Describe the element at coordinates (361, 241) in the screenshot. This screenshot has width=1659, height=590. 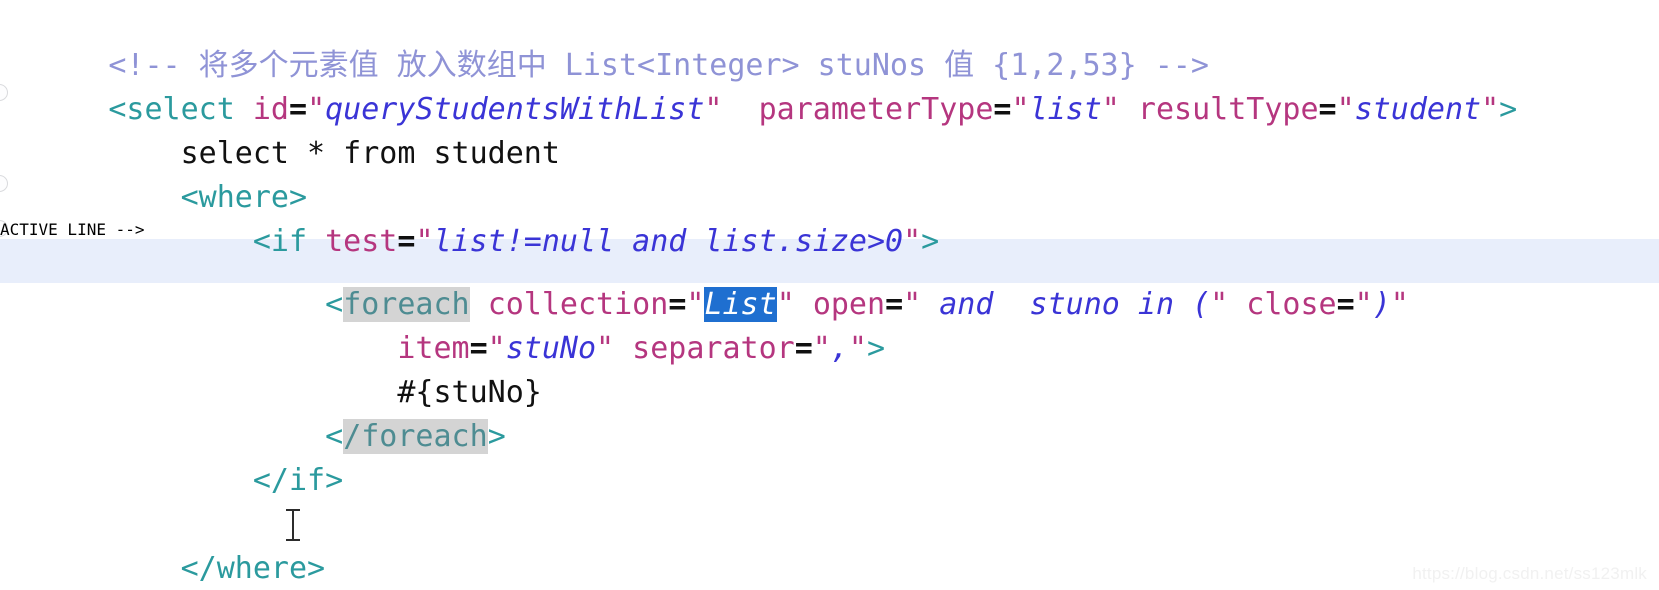
I see `attr-test: test` at that location.